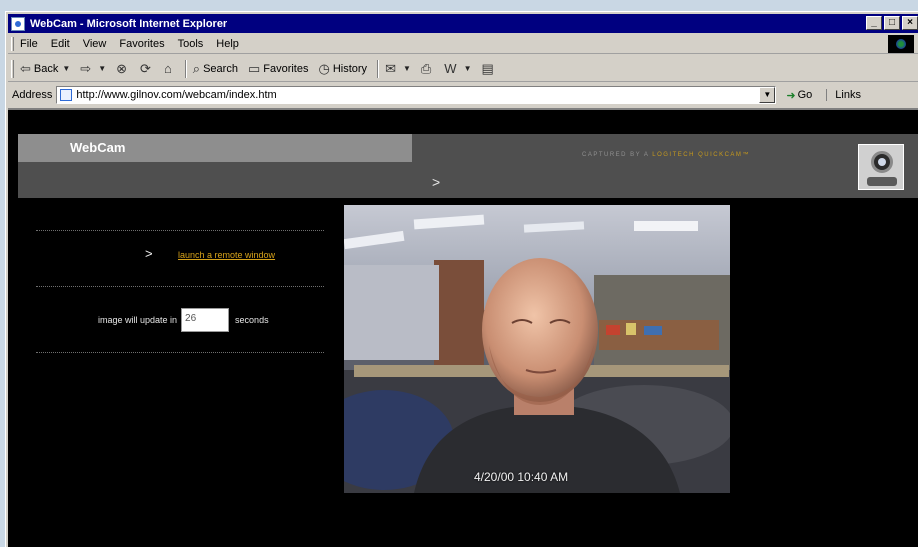  Describe the element at coordinates (910, 23) in the screenshot. I see `close-button: ×` at that location.